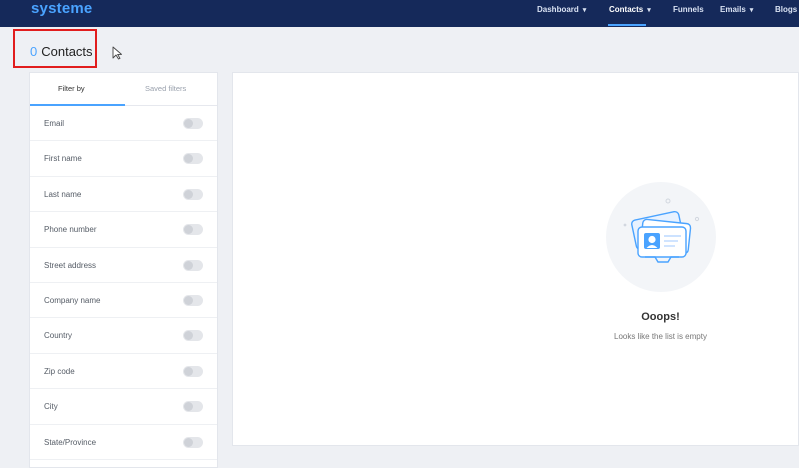  Describe the element at coordinates (626, 9) in the screenshot. I see `nav-contacts-label: Contacts` at that location.